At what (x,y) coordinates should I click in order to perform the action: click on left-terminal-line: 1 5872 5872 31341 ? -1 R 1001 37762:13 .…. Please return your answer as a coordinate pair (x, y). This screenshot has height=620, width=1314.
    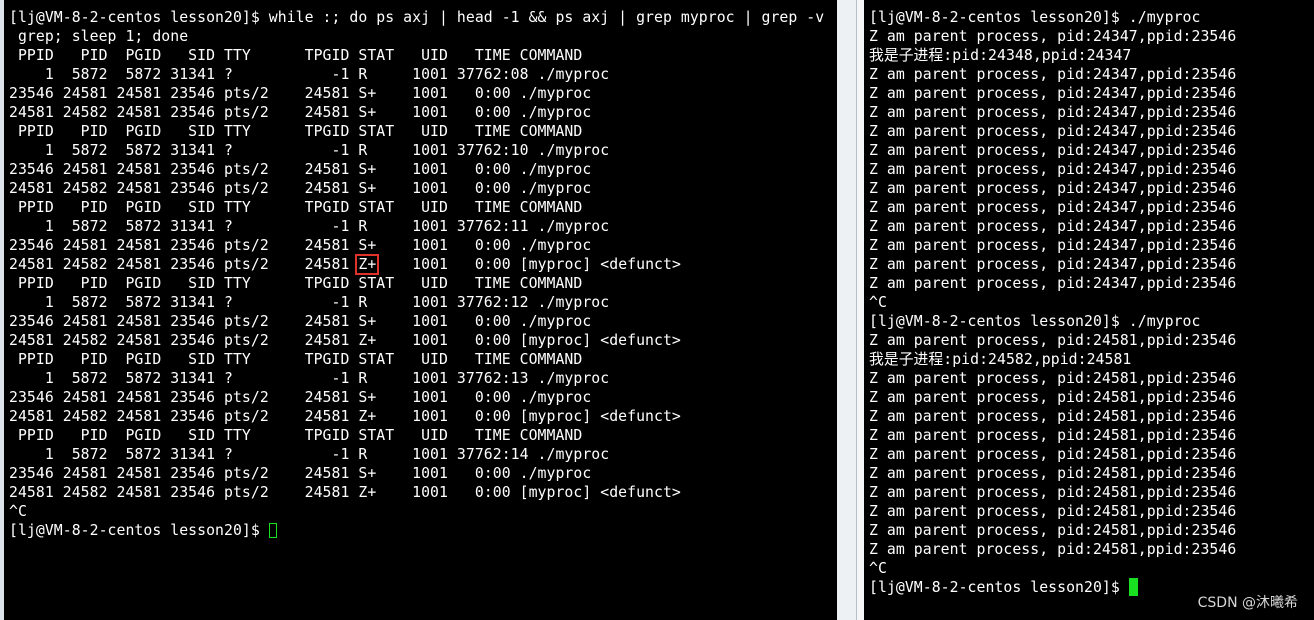
    Looking at the image, I should click on (309, 378).